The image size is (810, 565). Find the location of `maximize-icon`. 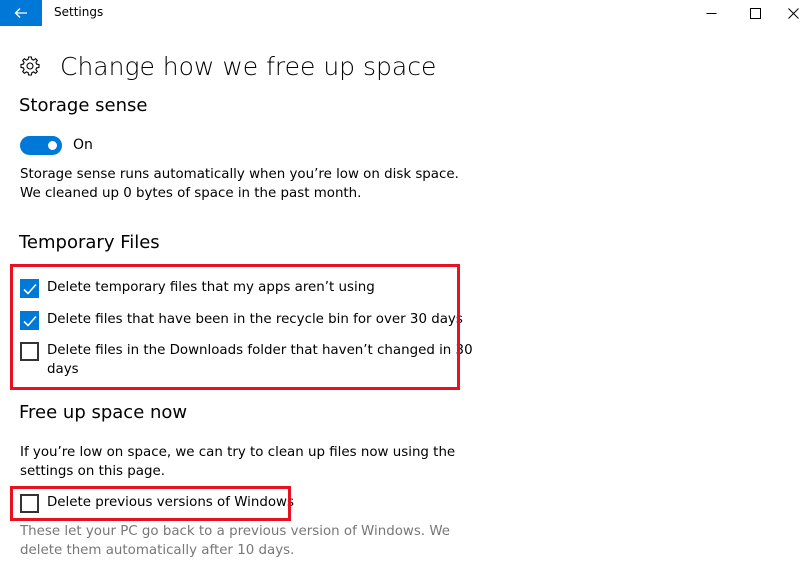

maximize-icon is located at coordinates (755, 13).